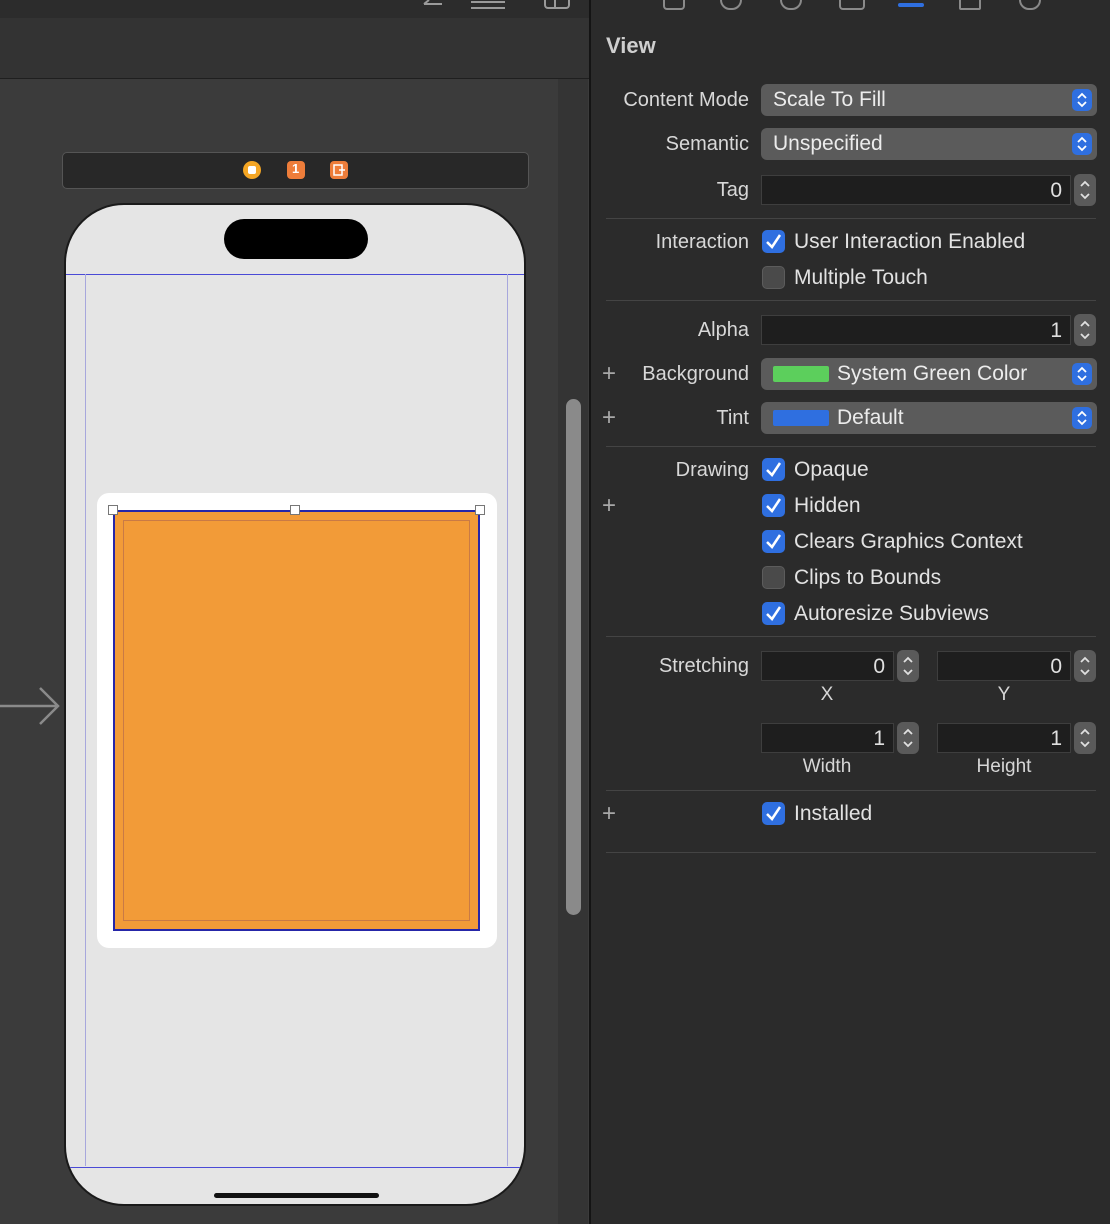  I want to click on stretching-x-value: 0, so click(879, 666).